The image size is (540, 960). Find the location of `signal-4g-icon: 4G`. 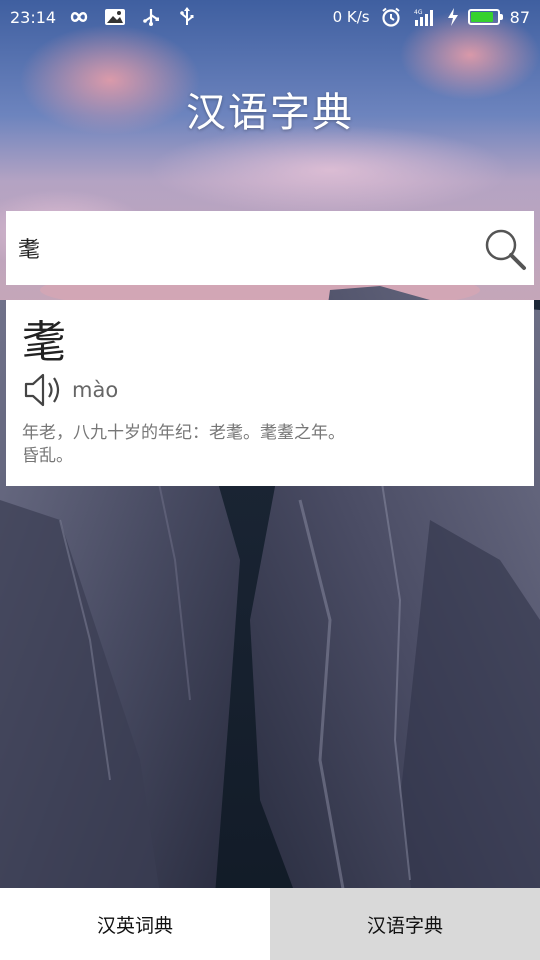

signal-4g-icon: 4G is located at coordinates (425, 17).